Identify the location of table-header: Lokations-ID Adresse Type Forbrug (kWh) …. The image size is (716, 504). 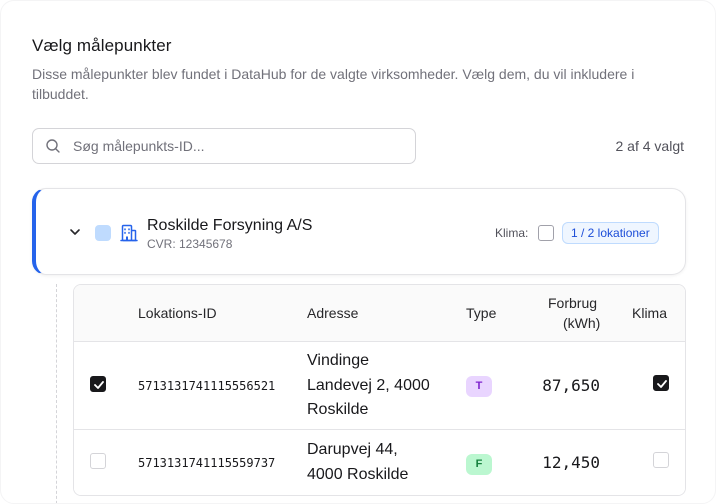
(379, 313).